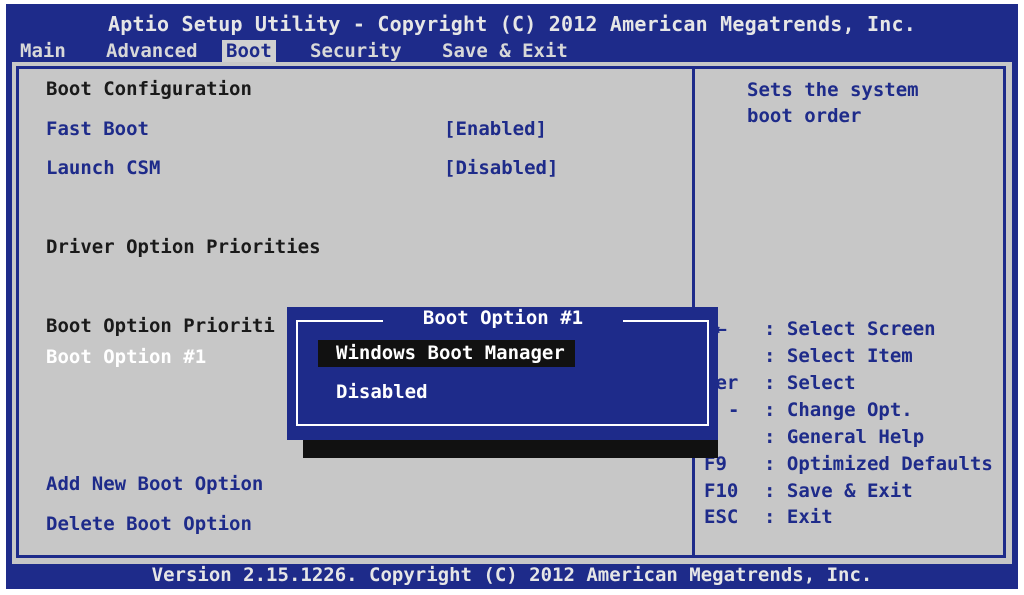 This screenshot has width=1024, height=595. I want to click on help-text-line-2: boot order, so click(804, 116).